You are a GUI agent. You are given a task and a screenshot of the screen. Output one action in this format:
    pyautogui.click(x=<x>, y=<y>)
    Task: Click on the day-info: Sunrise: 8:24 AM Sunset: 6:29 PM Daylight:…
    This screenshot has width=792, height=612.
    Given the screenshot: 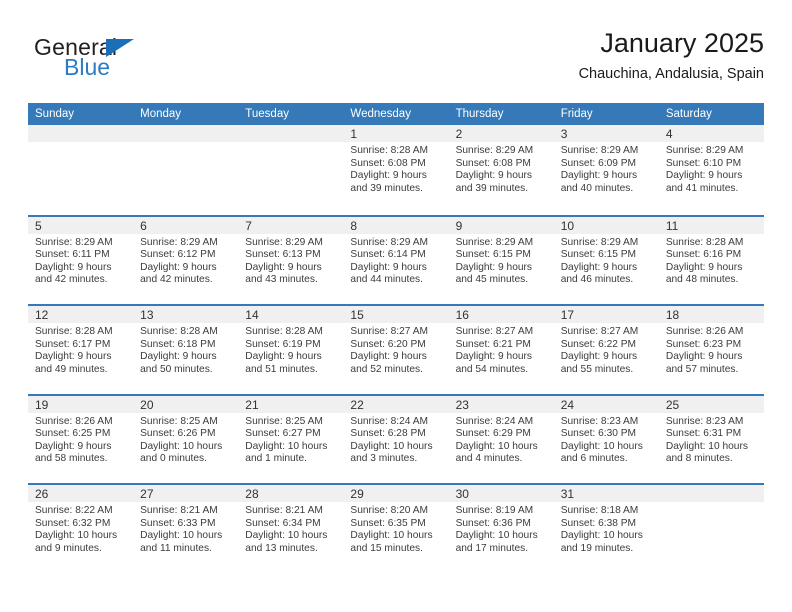 What is the action you would take?
    pyautogui.click(x=501, y=439)
    